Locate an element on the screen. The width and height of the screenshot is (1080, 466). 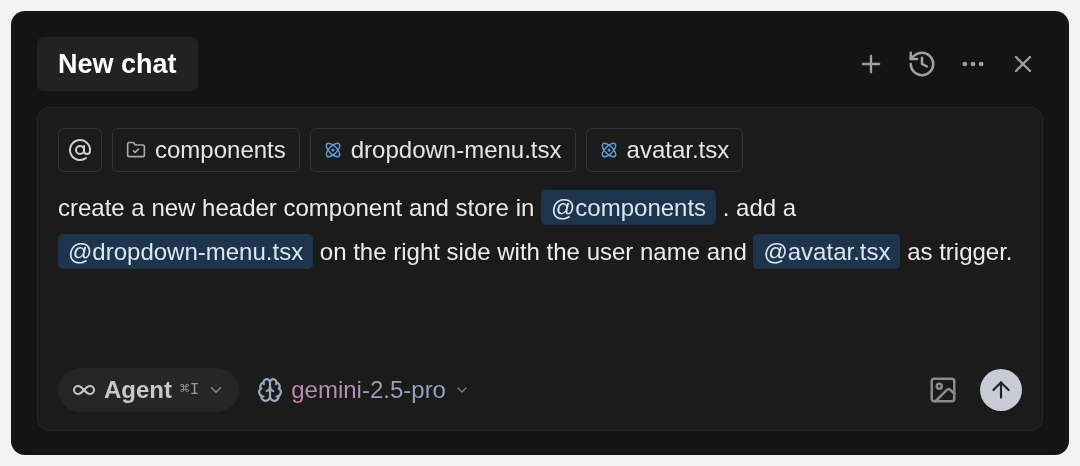
context-chip: dropdown-menu.tsx is located at coordinates (442, 150).